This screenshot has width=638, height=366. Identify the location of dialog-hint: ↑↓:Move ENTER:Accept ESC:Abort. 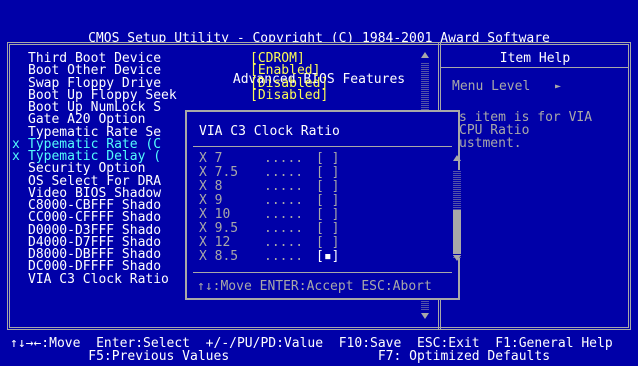
(314, 286).